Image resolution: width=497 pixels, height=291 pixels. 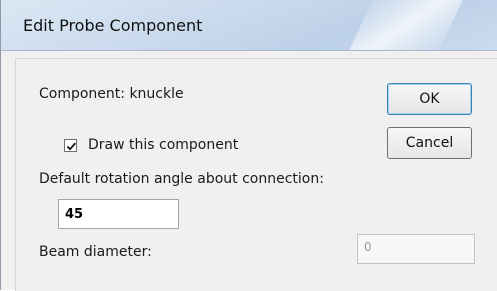 I want to click on draw-component-checkbox, so click(x=70, y=145).